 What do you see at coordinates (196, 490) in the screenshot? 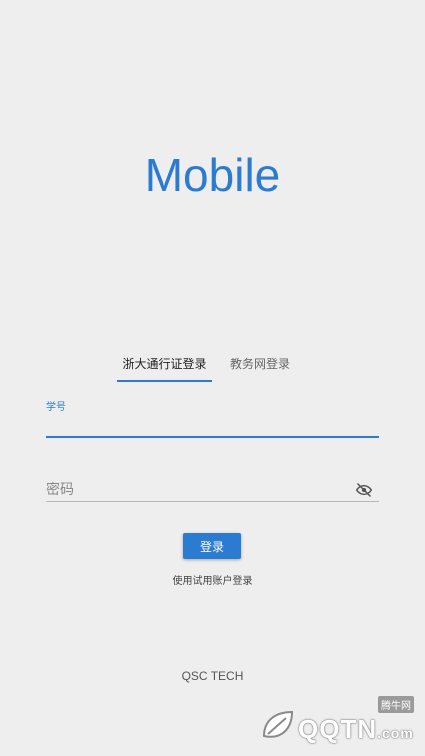
I see `password-input` at bounding box center [196, 490].